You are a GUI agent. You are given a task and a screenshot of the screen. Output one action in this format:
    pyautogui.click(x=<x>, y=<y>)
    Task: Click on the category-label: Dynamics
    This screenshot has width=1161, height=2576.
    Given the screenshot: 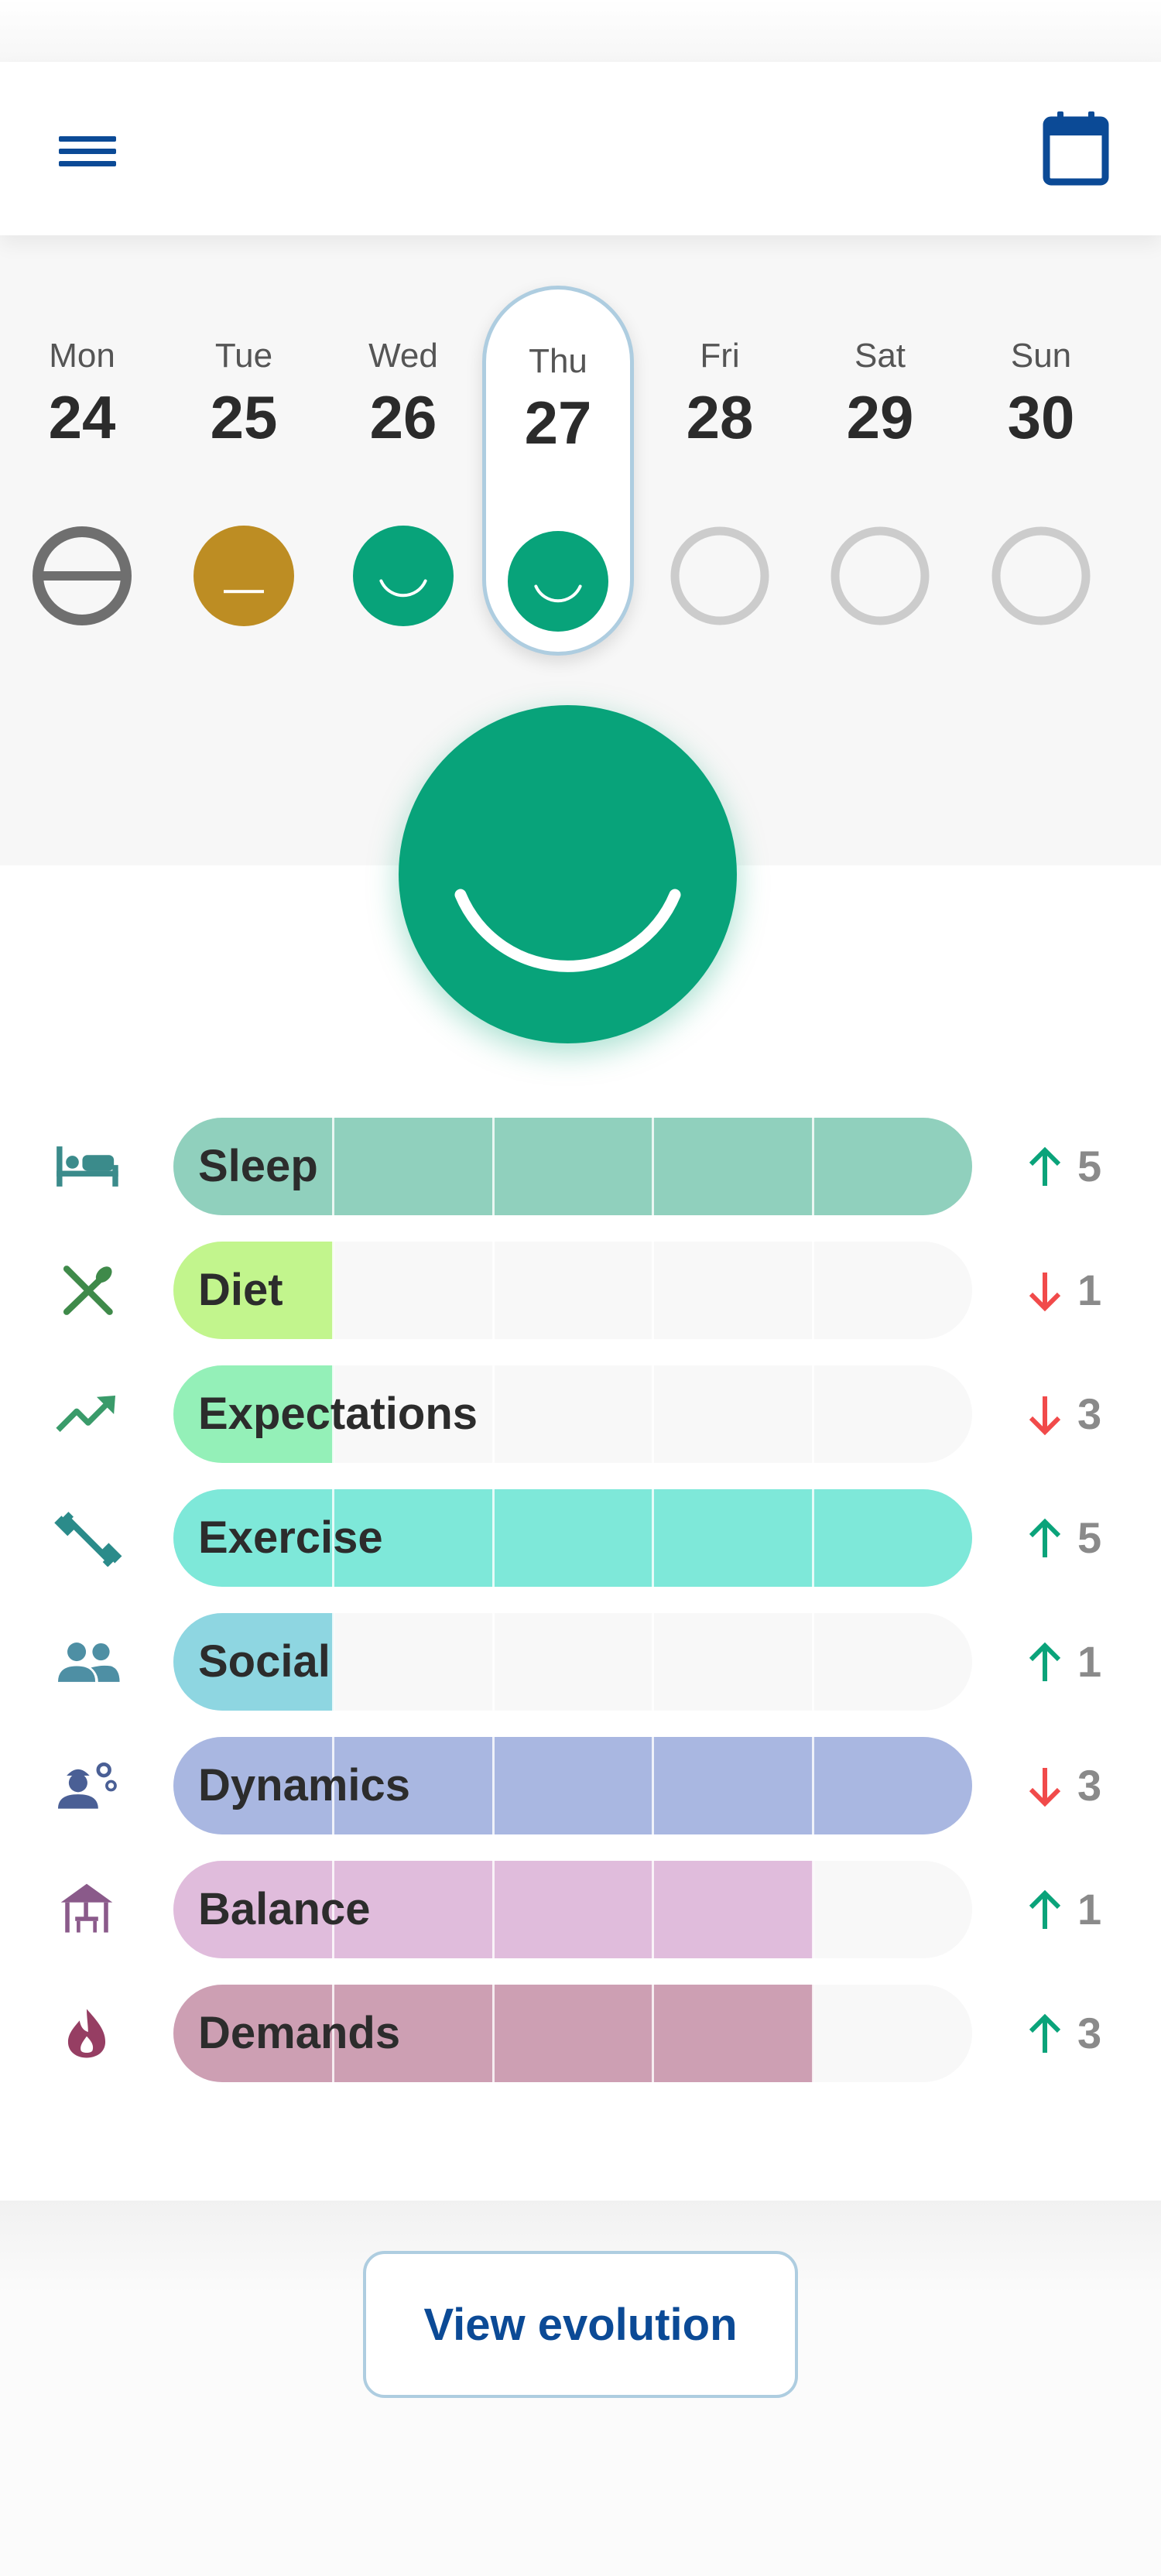 What is the action you would take?
    pyautogui.click(x=304, y=1785)
    